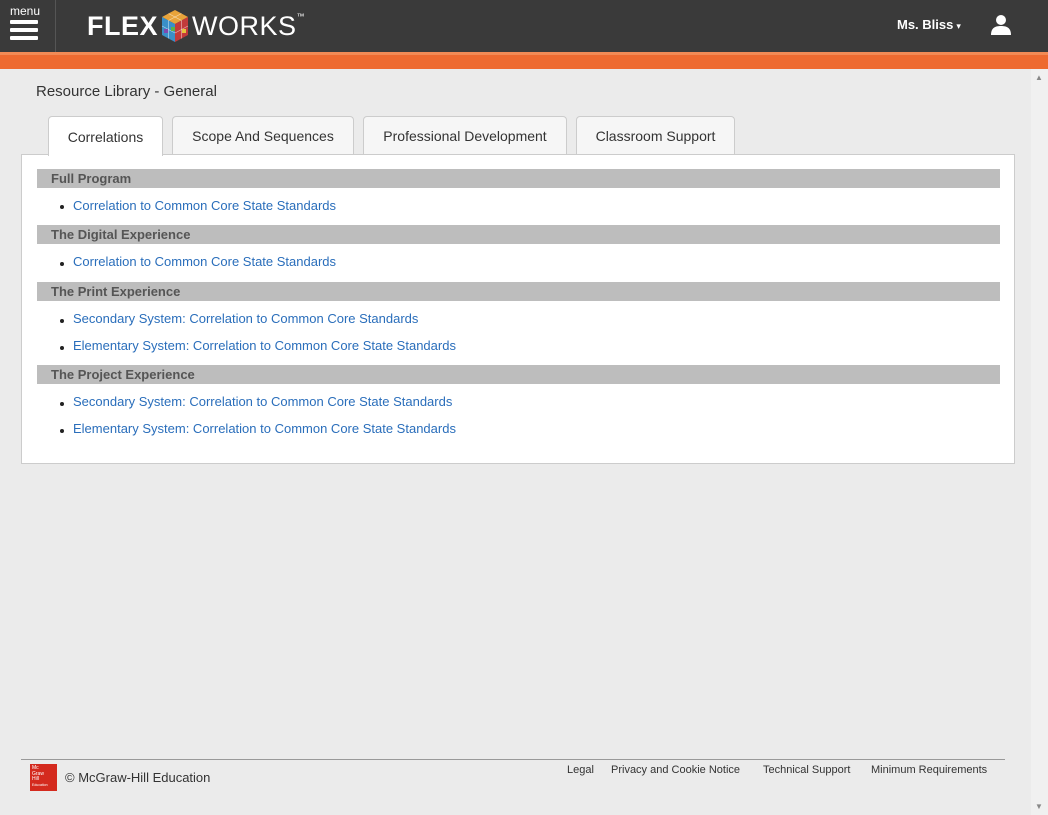 This screenshot has width=1048, height=815. What do you see at coordinates (518, 178) in the screenshot?
I see `section-heading: Full Program` at bounding box center [518, 178].